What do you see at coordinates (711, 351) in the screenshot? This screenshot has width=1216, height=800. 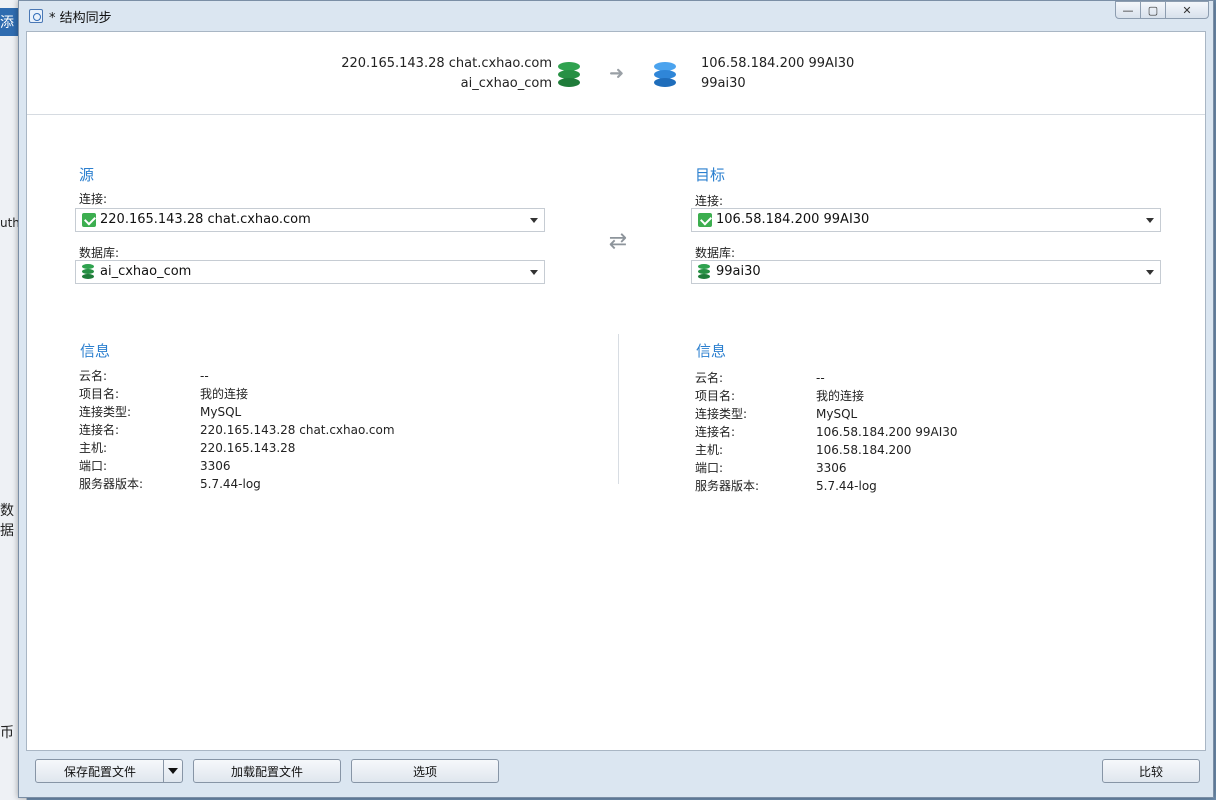 I see `target-info-title: 信息` at bounding box center [711, 351].